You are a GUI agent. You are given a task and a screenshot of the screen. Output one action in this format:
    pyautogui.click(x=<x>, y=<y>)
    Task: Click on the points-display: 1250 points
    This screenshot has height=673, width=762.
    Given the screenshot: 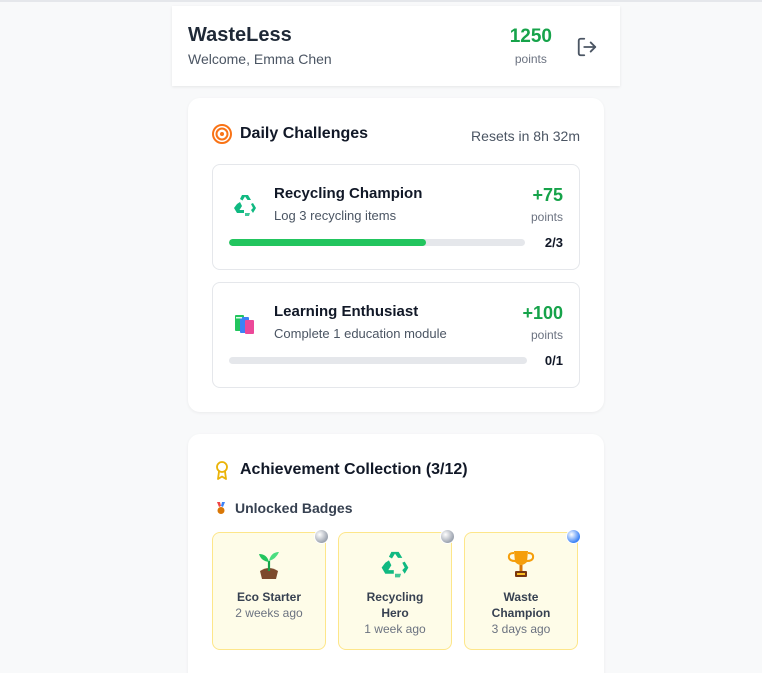 What is the action you would take?
    pyautogui.click(x=531, y=46)
    